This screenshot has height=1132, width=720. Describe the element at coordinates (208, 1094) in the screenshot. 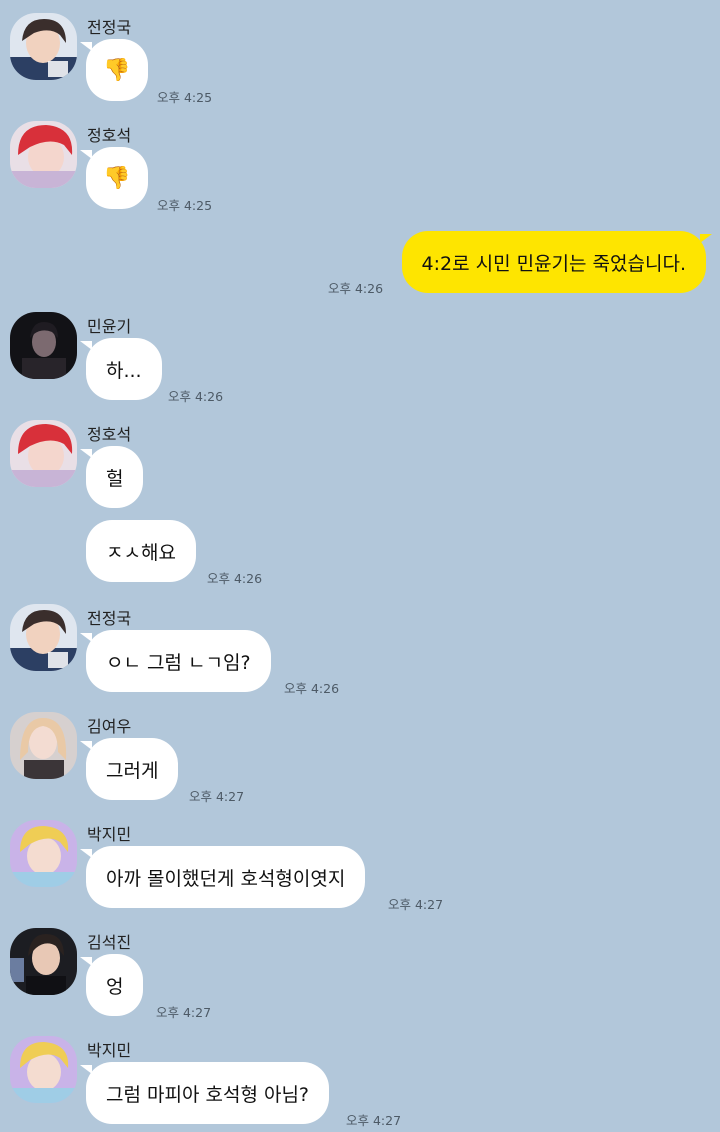

I see `message-text: 그럼 마피아 호석형 아님?` at that location.